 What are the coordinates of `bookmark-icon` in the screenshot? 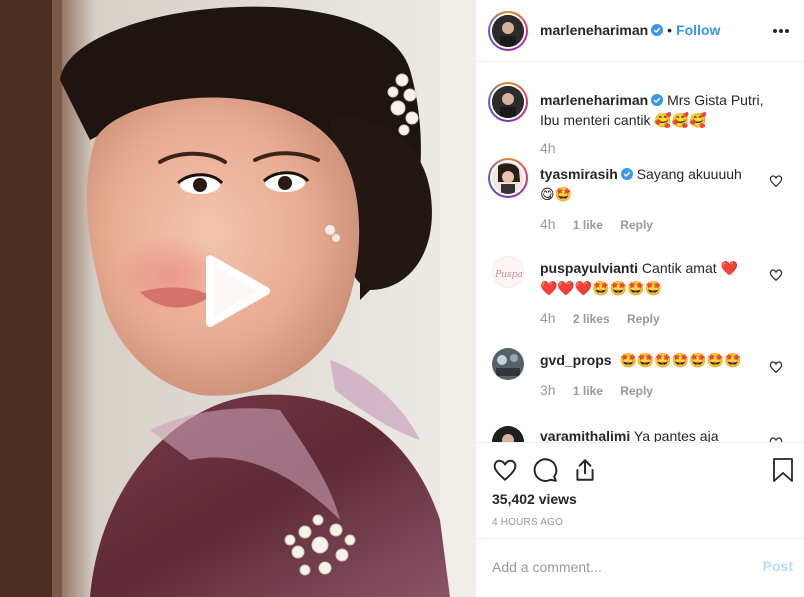 It's located at (783, 470).